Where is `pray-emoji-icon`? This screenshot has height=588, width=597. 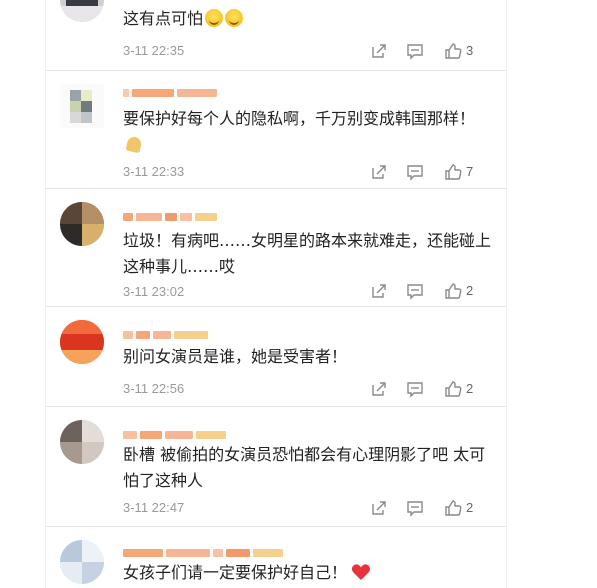
pray-emoji-icon is located at coordinates (135, 144).